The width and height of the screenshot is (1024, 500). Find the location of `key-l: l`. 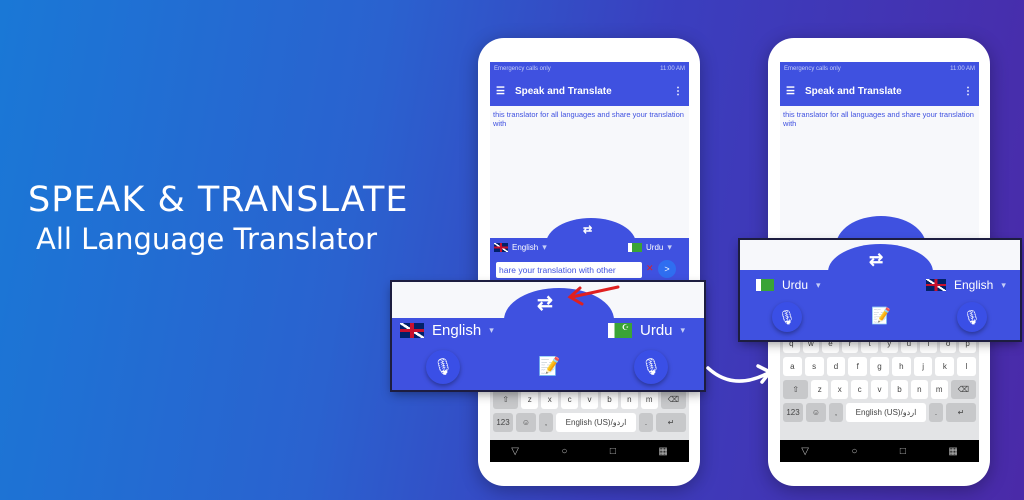

key-l: l is located at coordinates (967, 366).